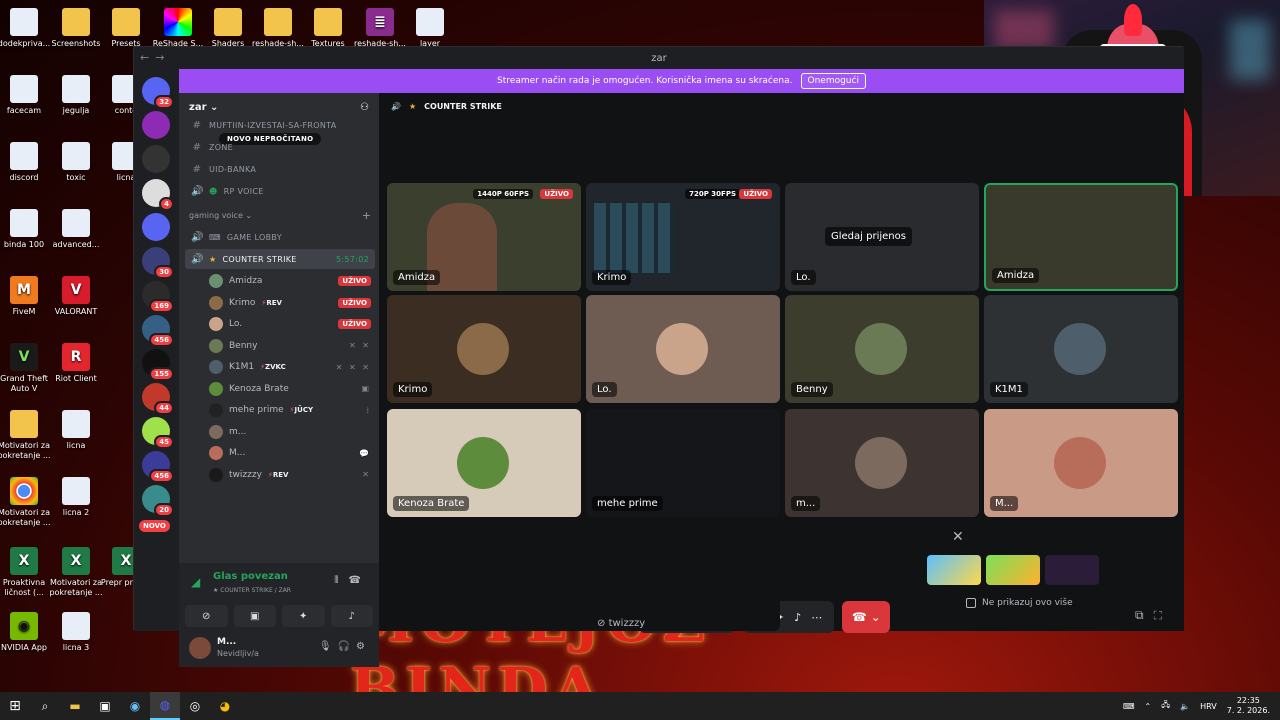  What do you see at coordinates (328, 28) in the screenshot?
I see `desktop-shortcut: Textures` at bounding box center [328, 28].